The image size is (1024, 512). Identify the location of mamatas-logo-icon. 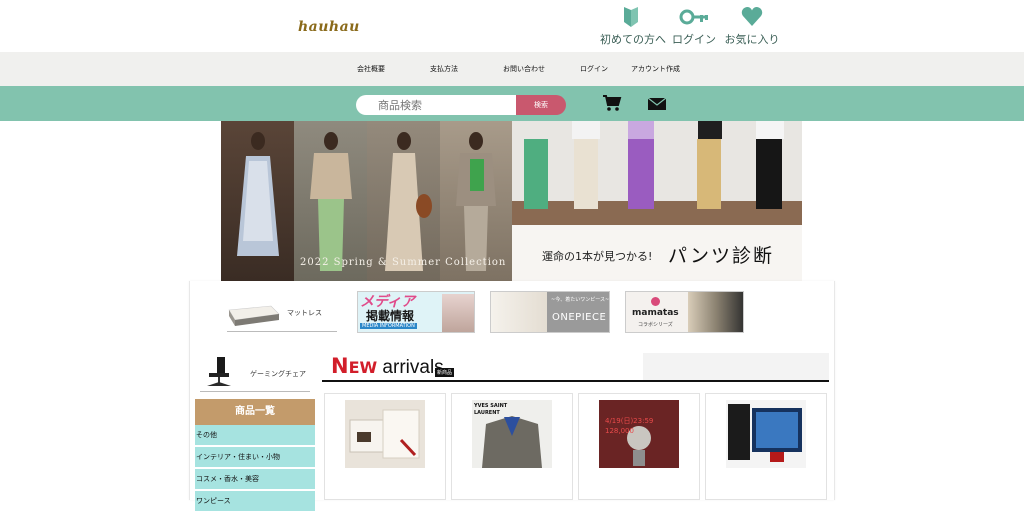
(655, 301).